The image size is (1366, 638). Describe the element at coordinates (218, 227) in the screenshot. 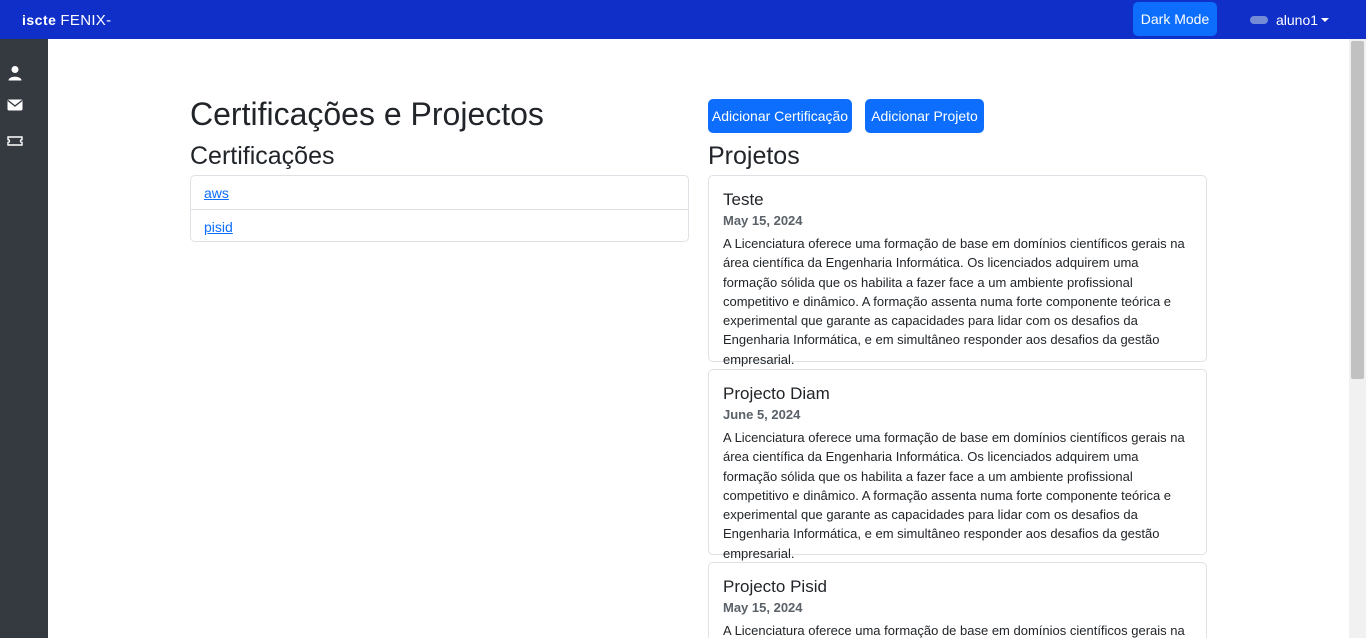

I see `certification-link: pisid` at that location.